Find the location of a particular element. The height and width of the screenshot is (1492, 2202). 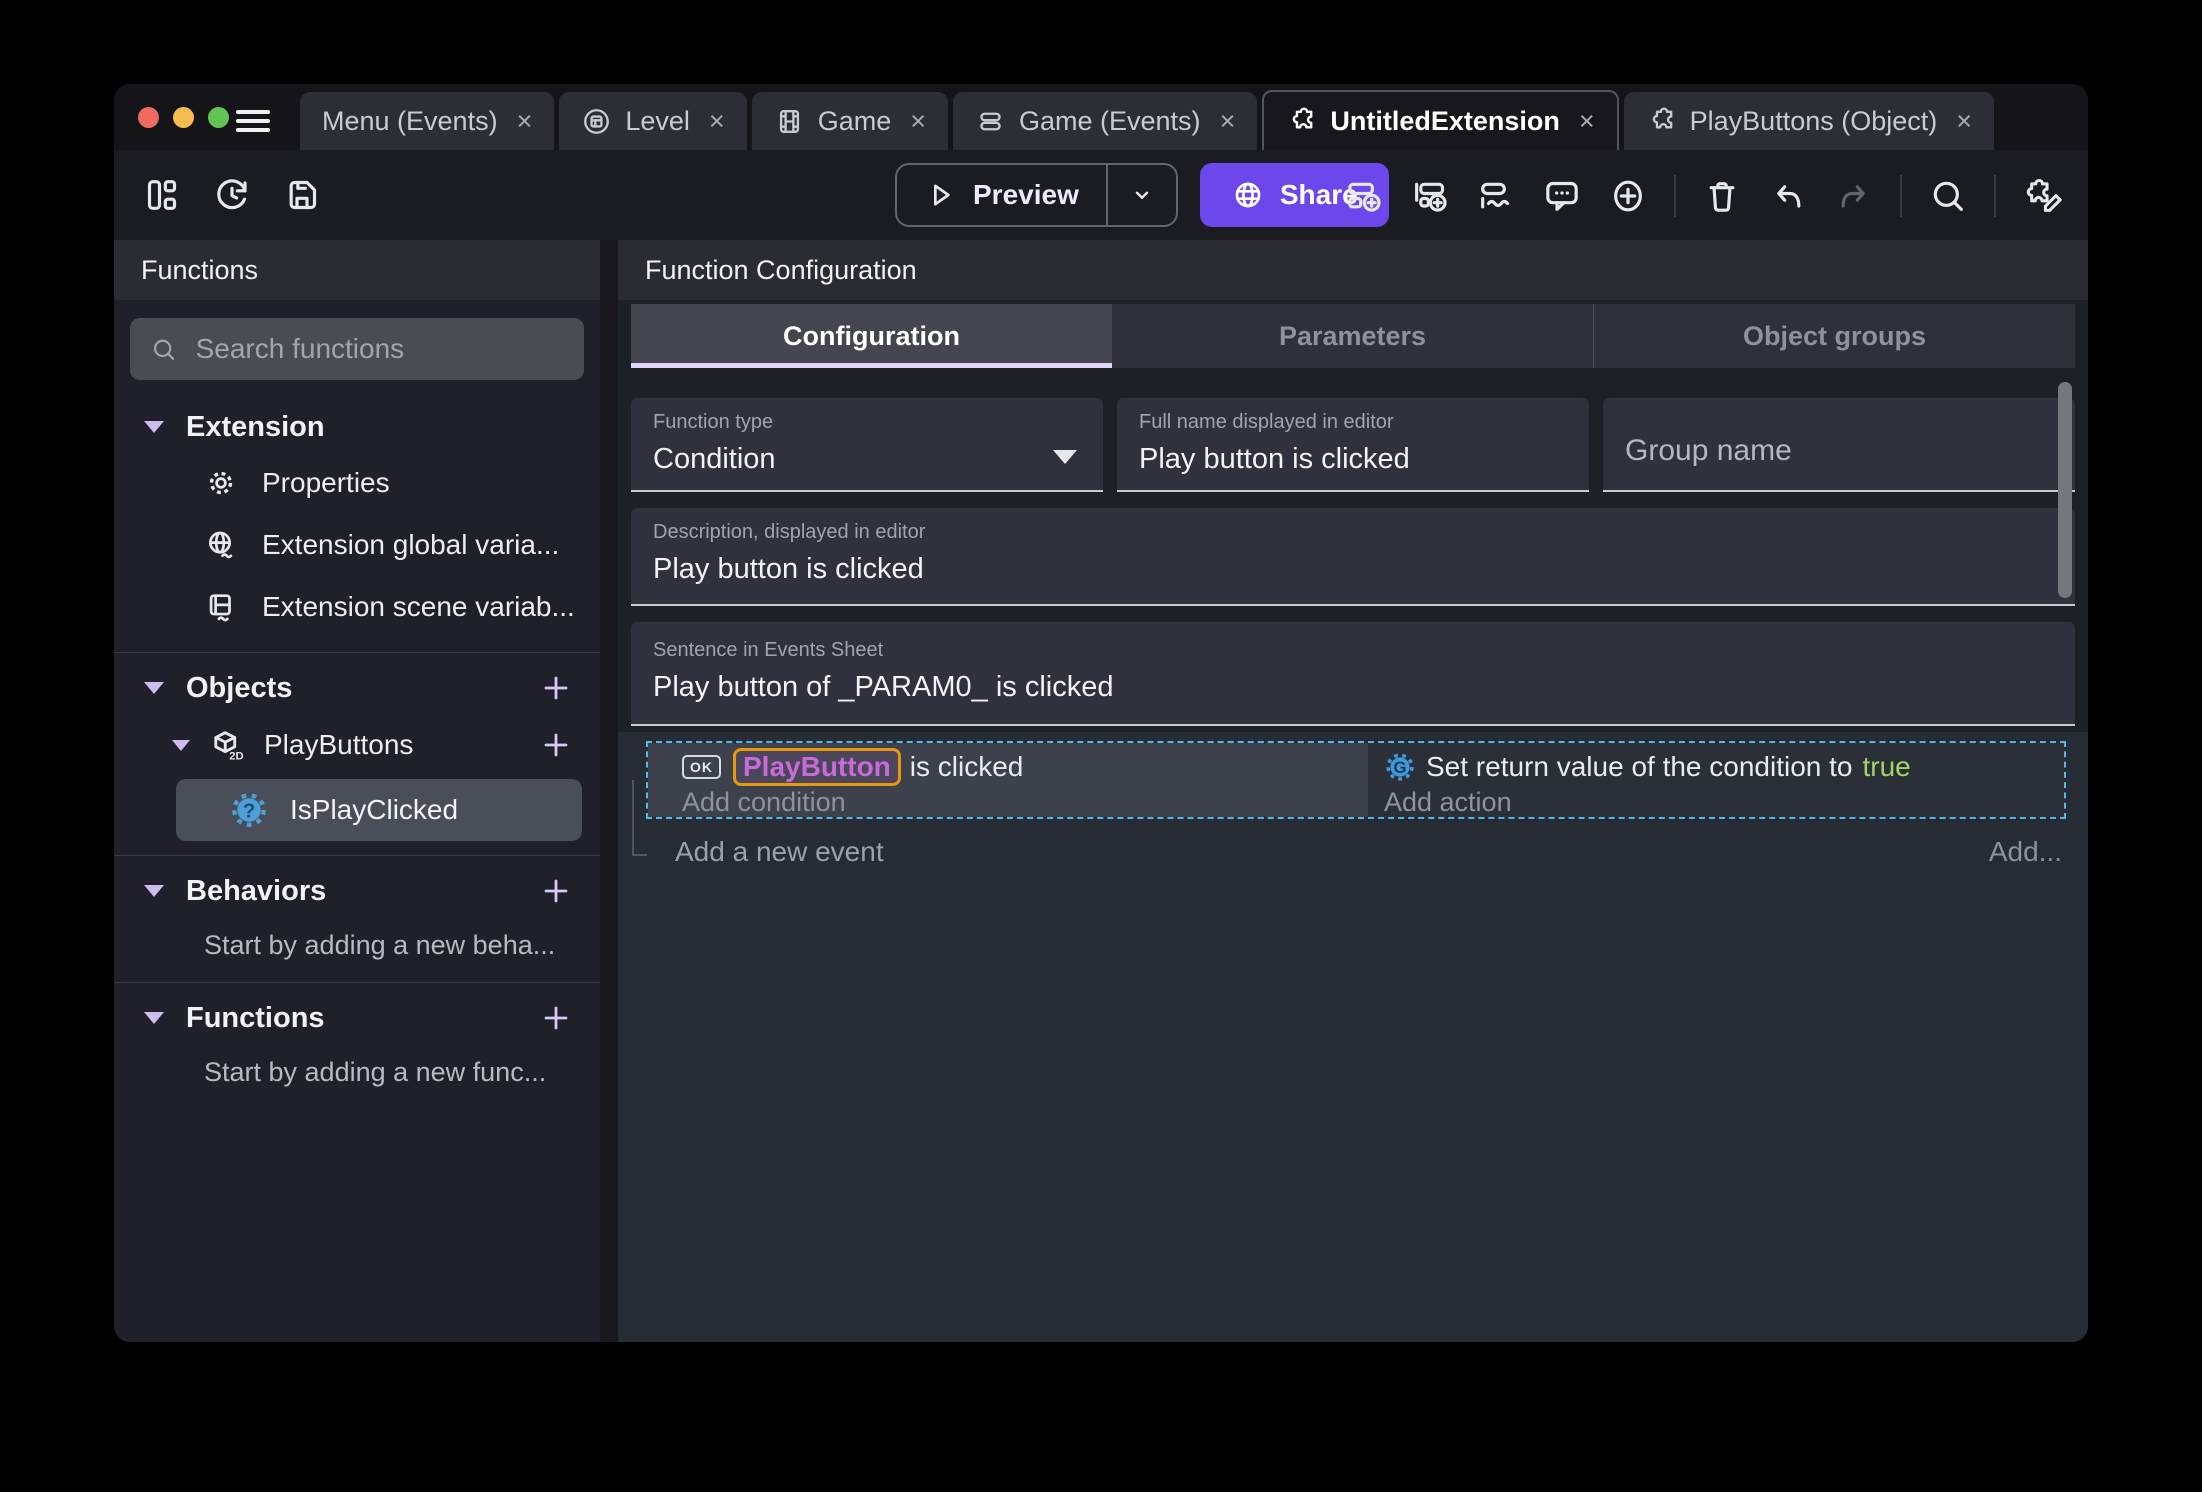

tab-game-events: Game (Events) × is located at coordinates (1105, 121).